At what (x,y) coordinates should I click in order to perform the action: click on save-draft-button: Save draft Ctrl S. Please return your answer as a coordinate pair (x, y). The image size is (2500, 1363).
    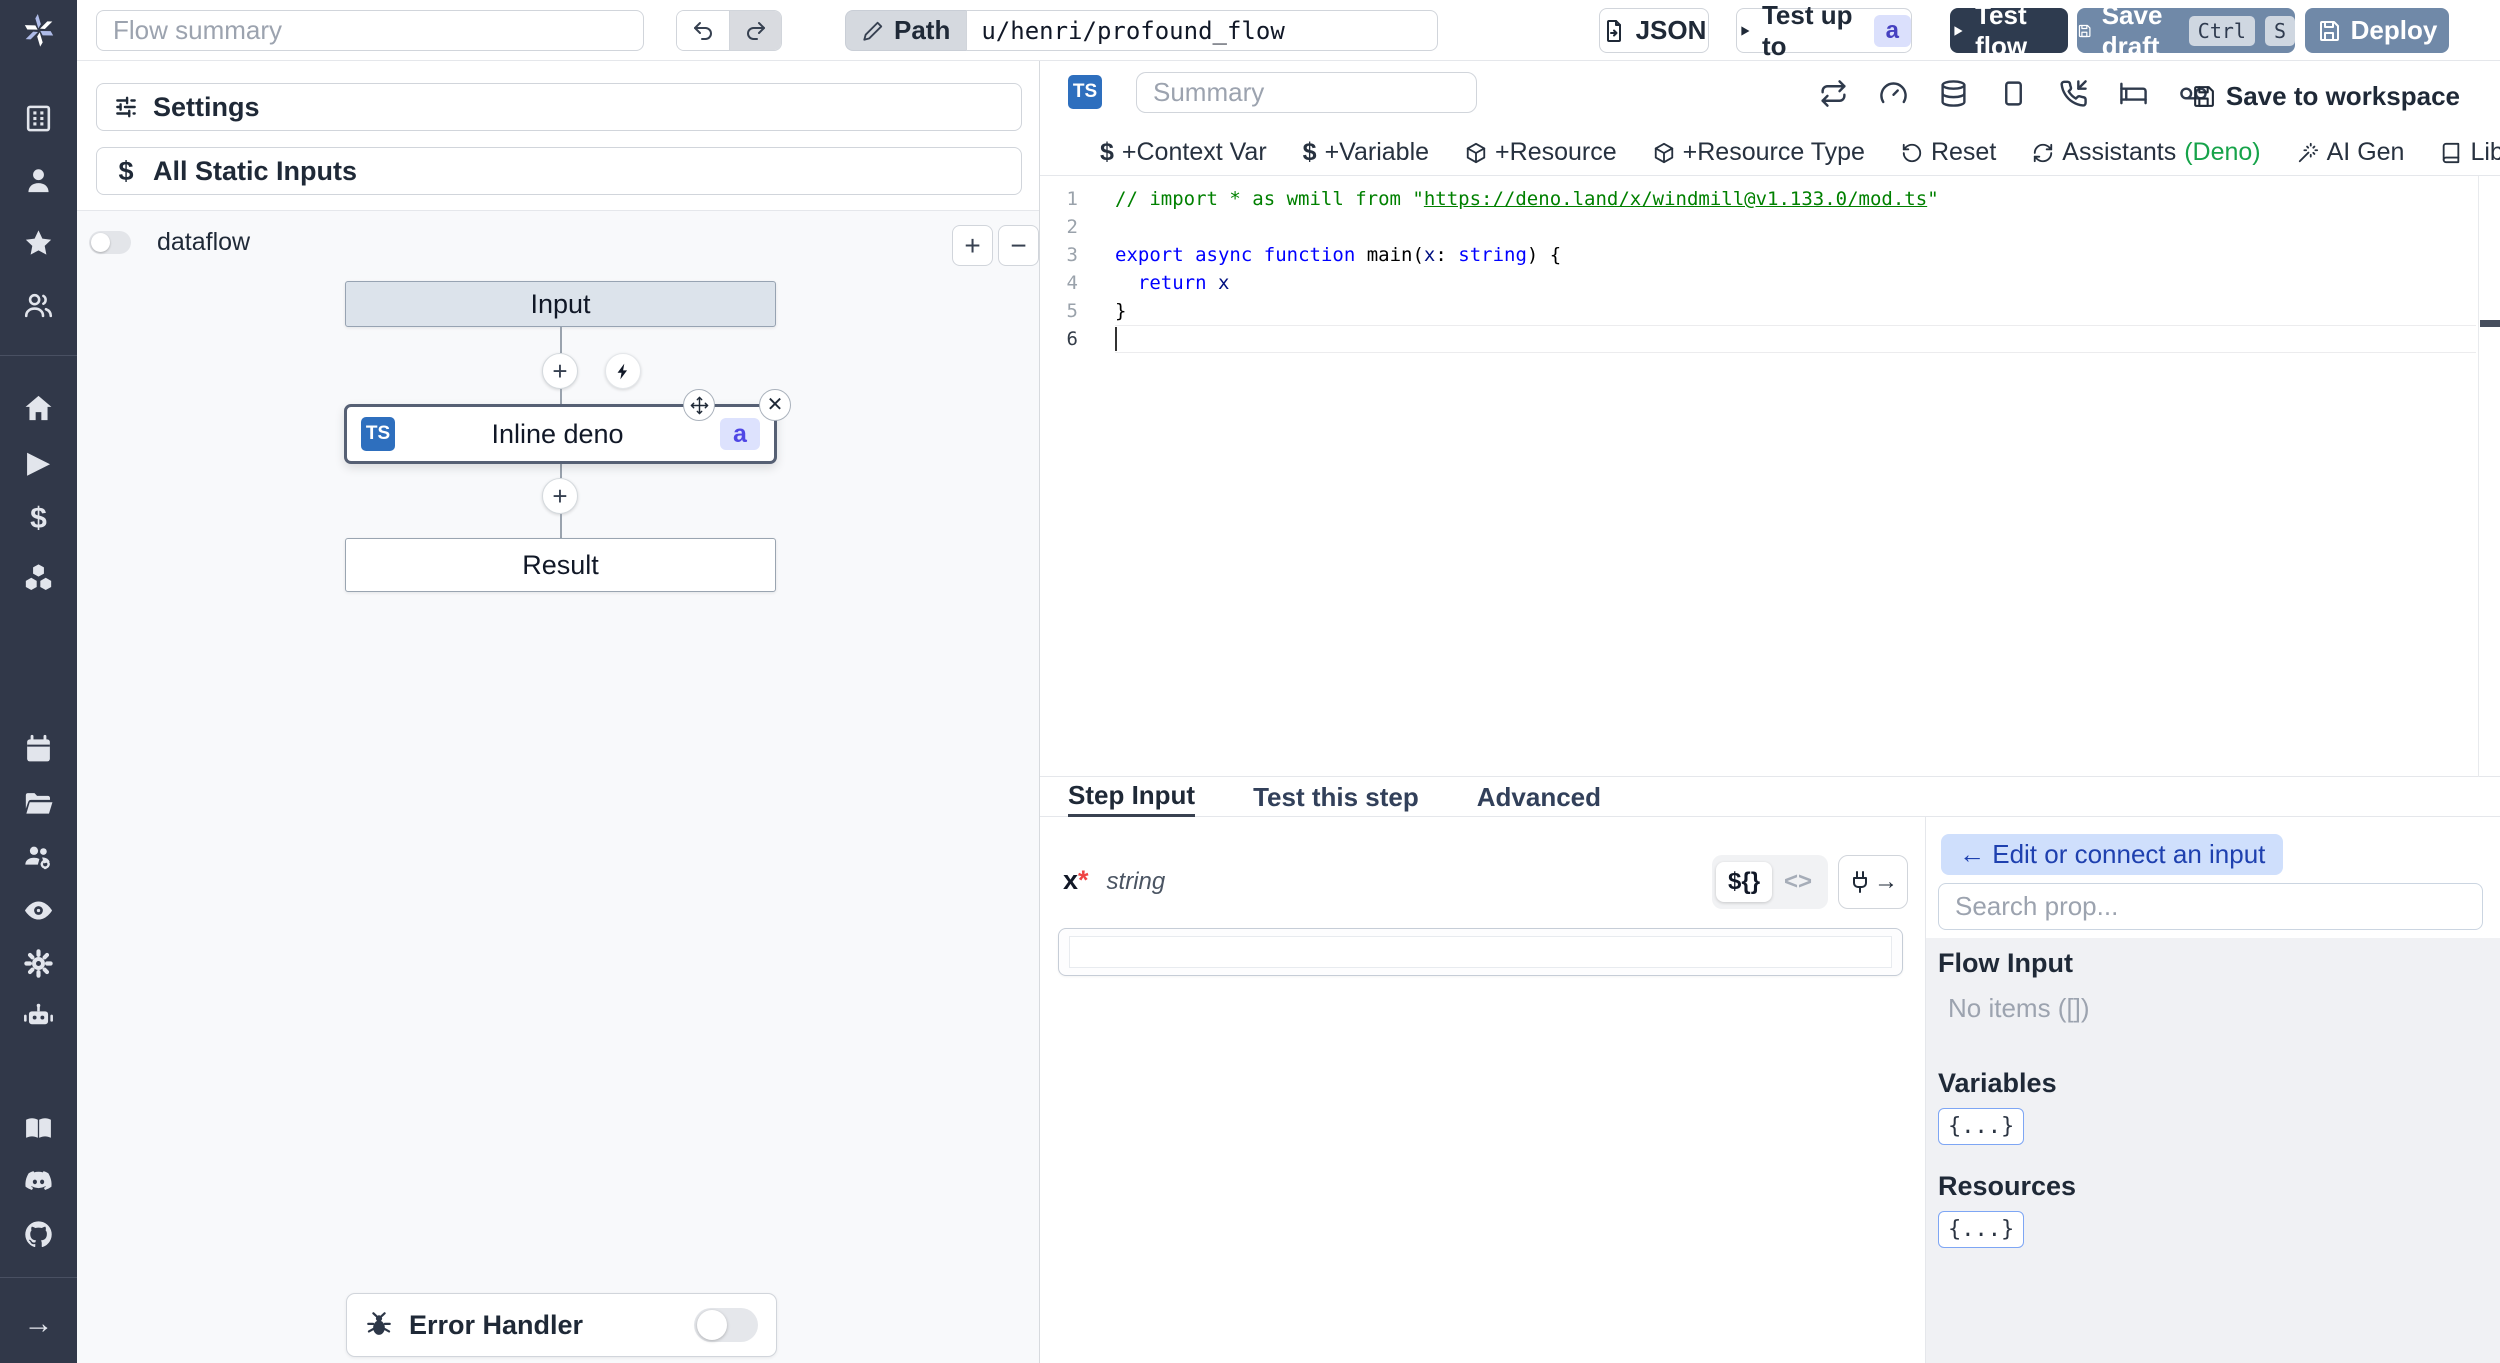
    Looking at the image, I should click on (2186, 30).